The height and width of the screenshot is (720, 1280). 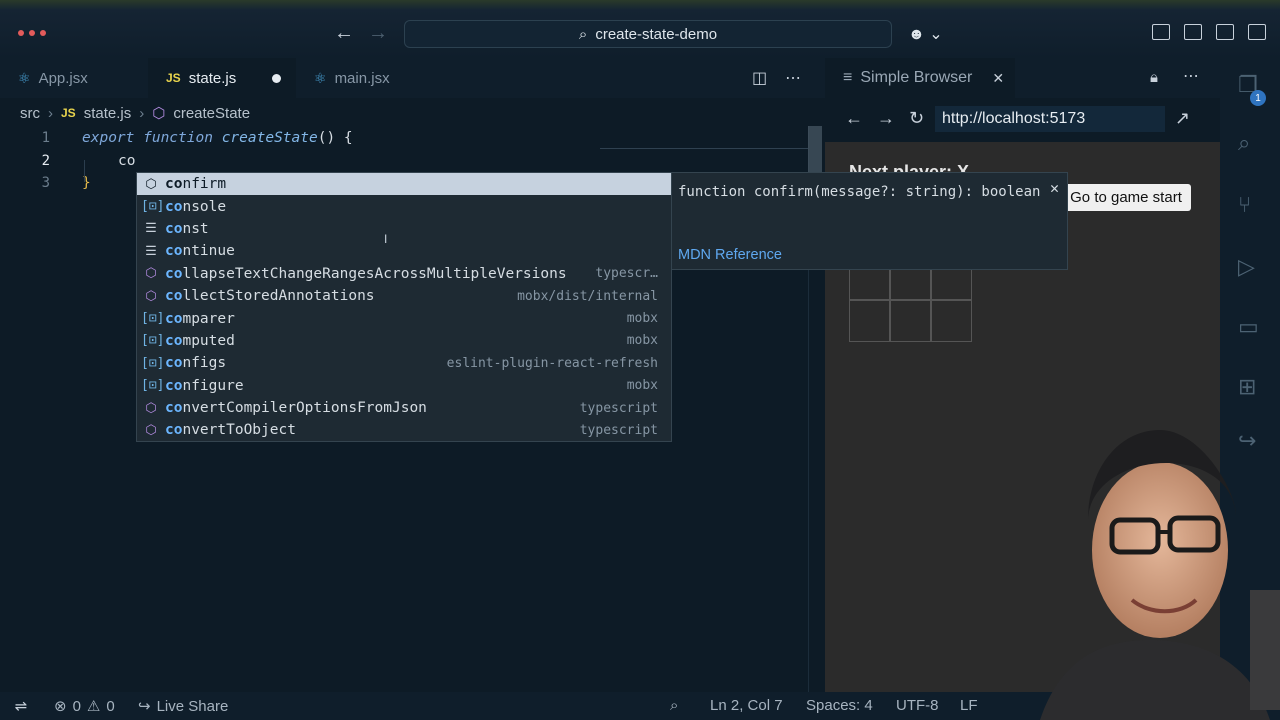 What do you see at coordinates (776, 78) in the screenshot?
I see `editor-actions: ◫ ⋯` at bounding box center [776, 78].